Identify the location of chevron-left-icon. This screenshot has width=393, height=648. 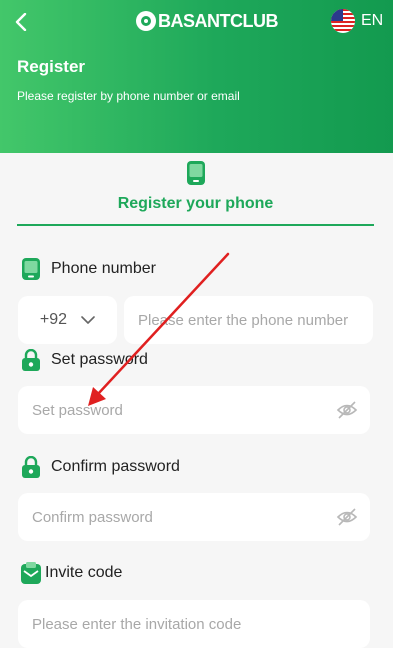
(21, 22).